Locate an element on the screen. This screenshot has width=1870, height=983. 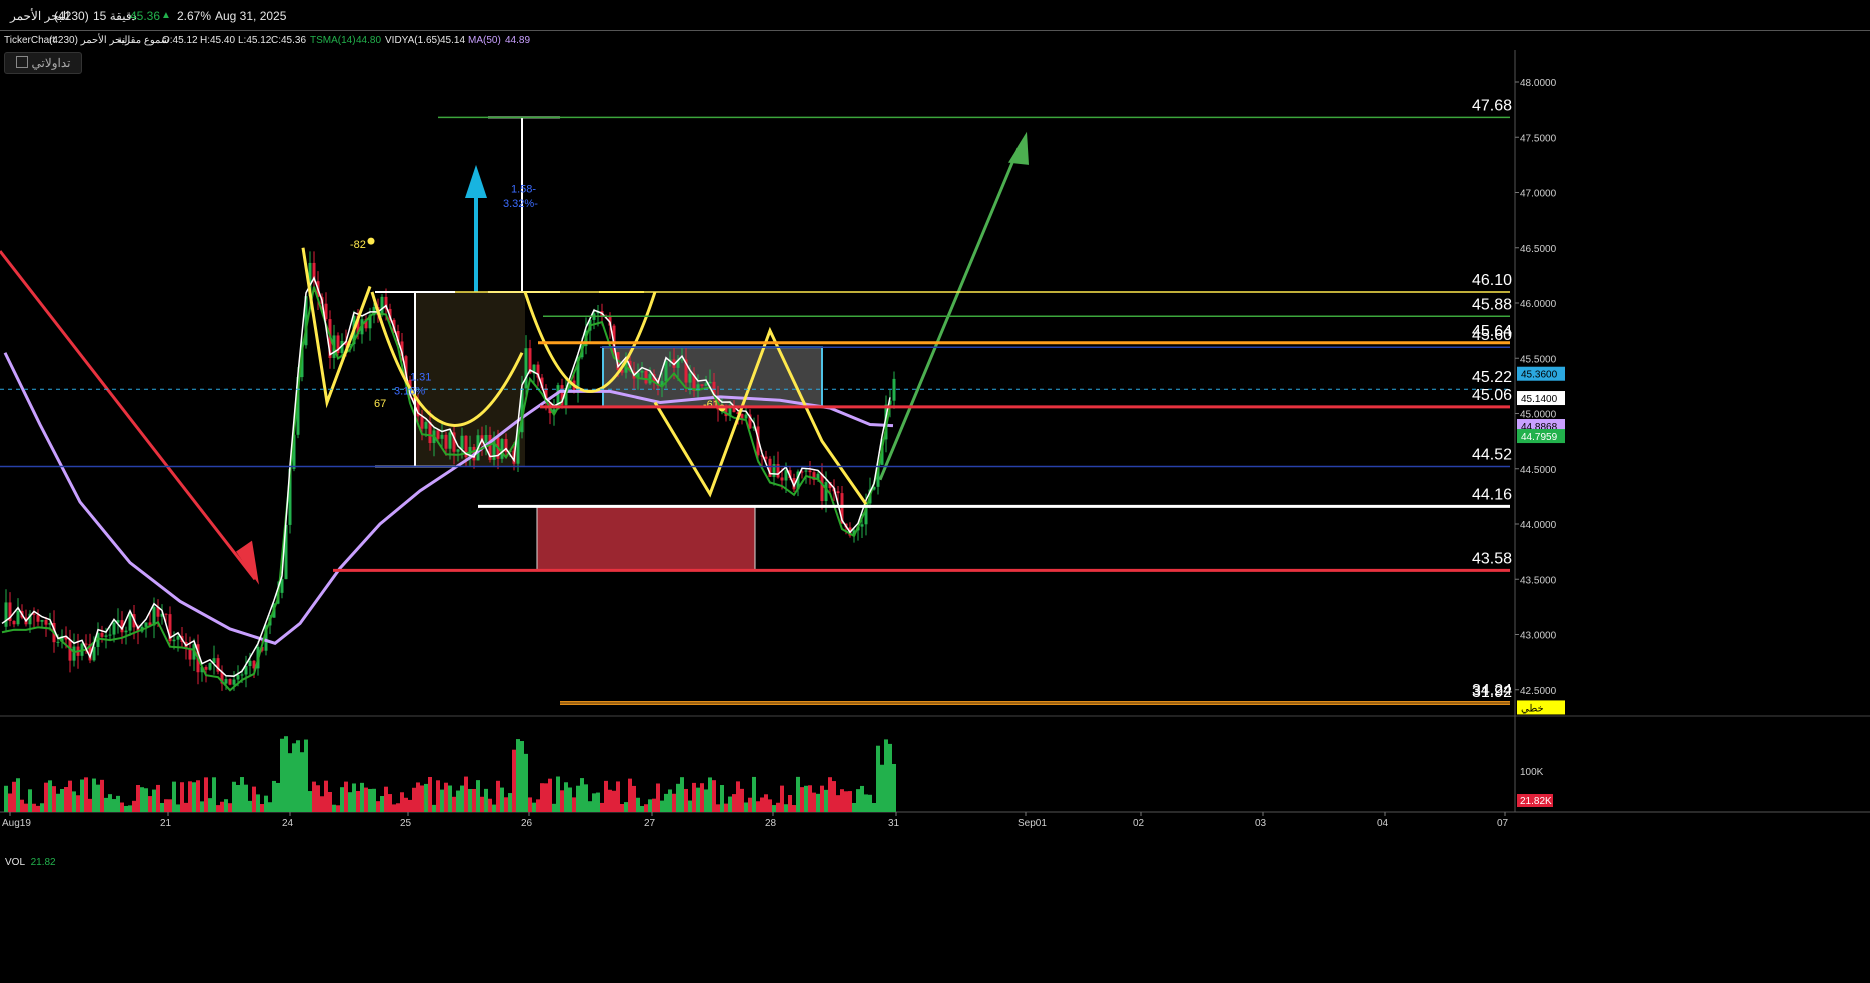
vidya-label: VIDYA(1.65) is located at coordinates (412, 40).